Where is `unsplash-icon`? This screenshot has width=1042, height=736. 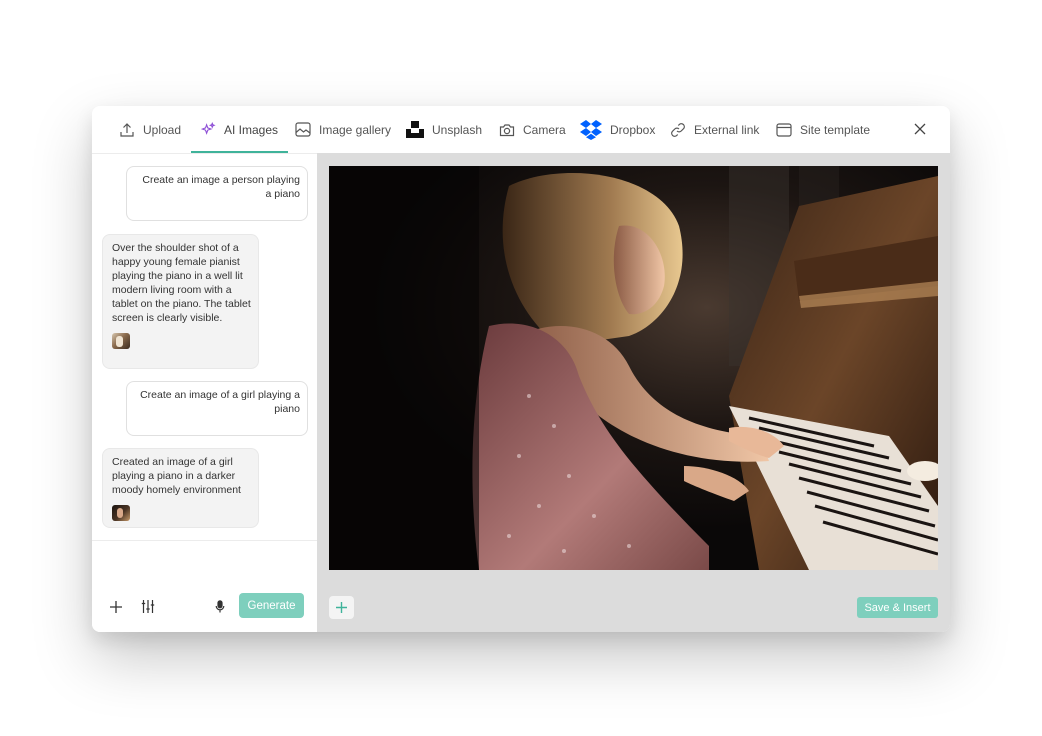
unsplash-icon is located at coordinates (415, 129).